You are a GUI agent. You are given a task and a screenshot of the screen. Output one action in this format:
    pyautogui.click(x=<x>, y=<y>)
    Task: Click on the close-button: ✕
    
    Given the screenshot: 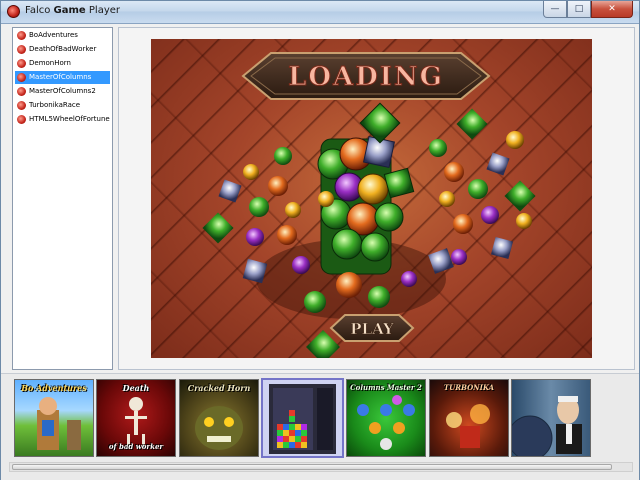 What is the action you would take?
    pyautogui.click(x=612, y=9)
    